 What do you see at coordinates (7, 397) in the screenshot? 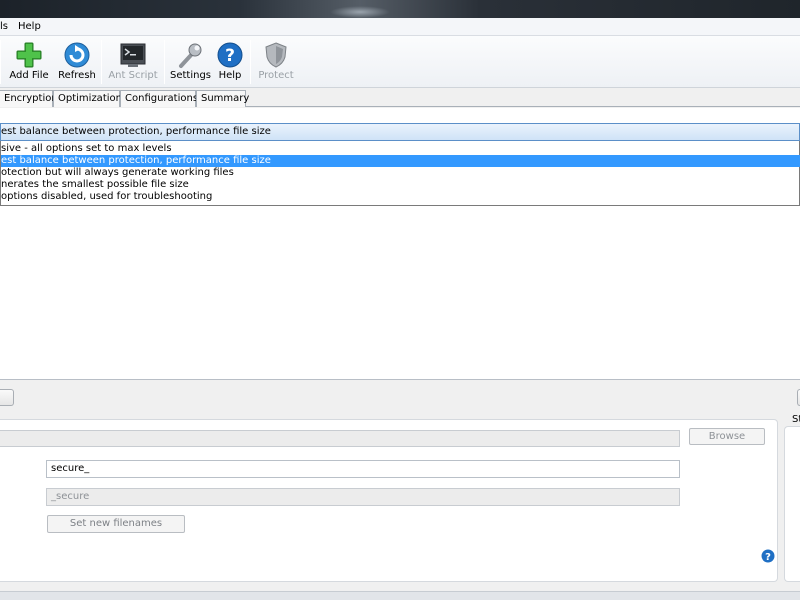
I see `left-panel-button` at bounding box center [7, 397].